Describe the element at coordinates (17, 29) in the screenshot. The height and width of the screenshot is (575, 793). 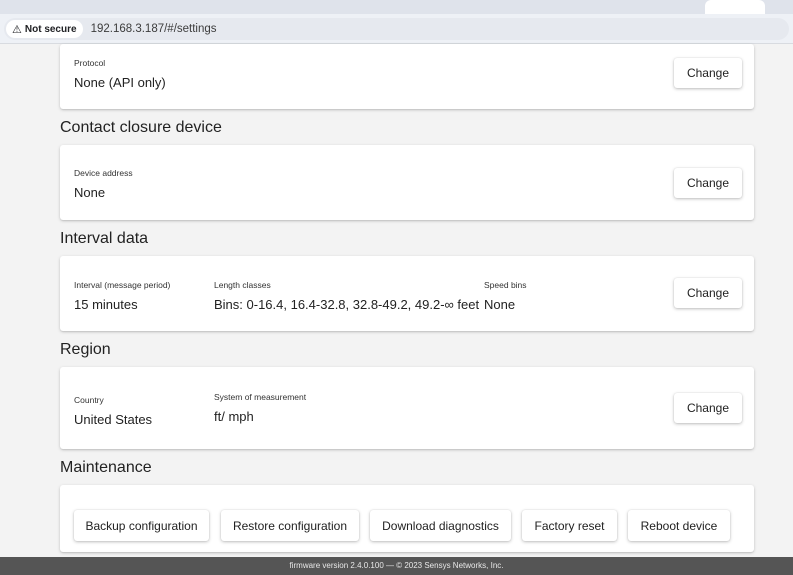
I see `warning-icon: ⚠` at that location.